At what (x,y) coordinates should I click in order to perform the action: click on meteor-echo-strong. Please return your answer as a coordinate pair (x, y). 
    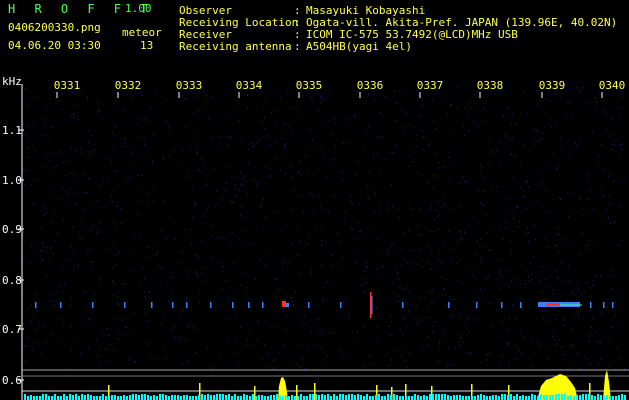
    Looking at the image, I should click on (284, 304).